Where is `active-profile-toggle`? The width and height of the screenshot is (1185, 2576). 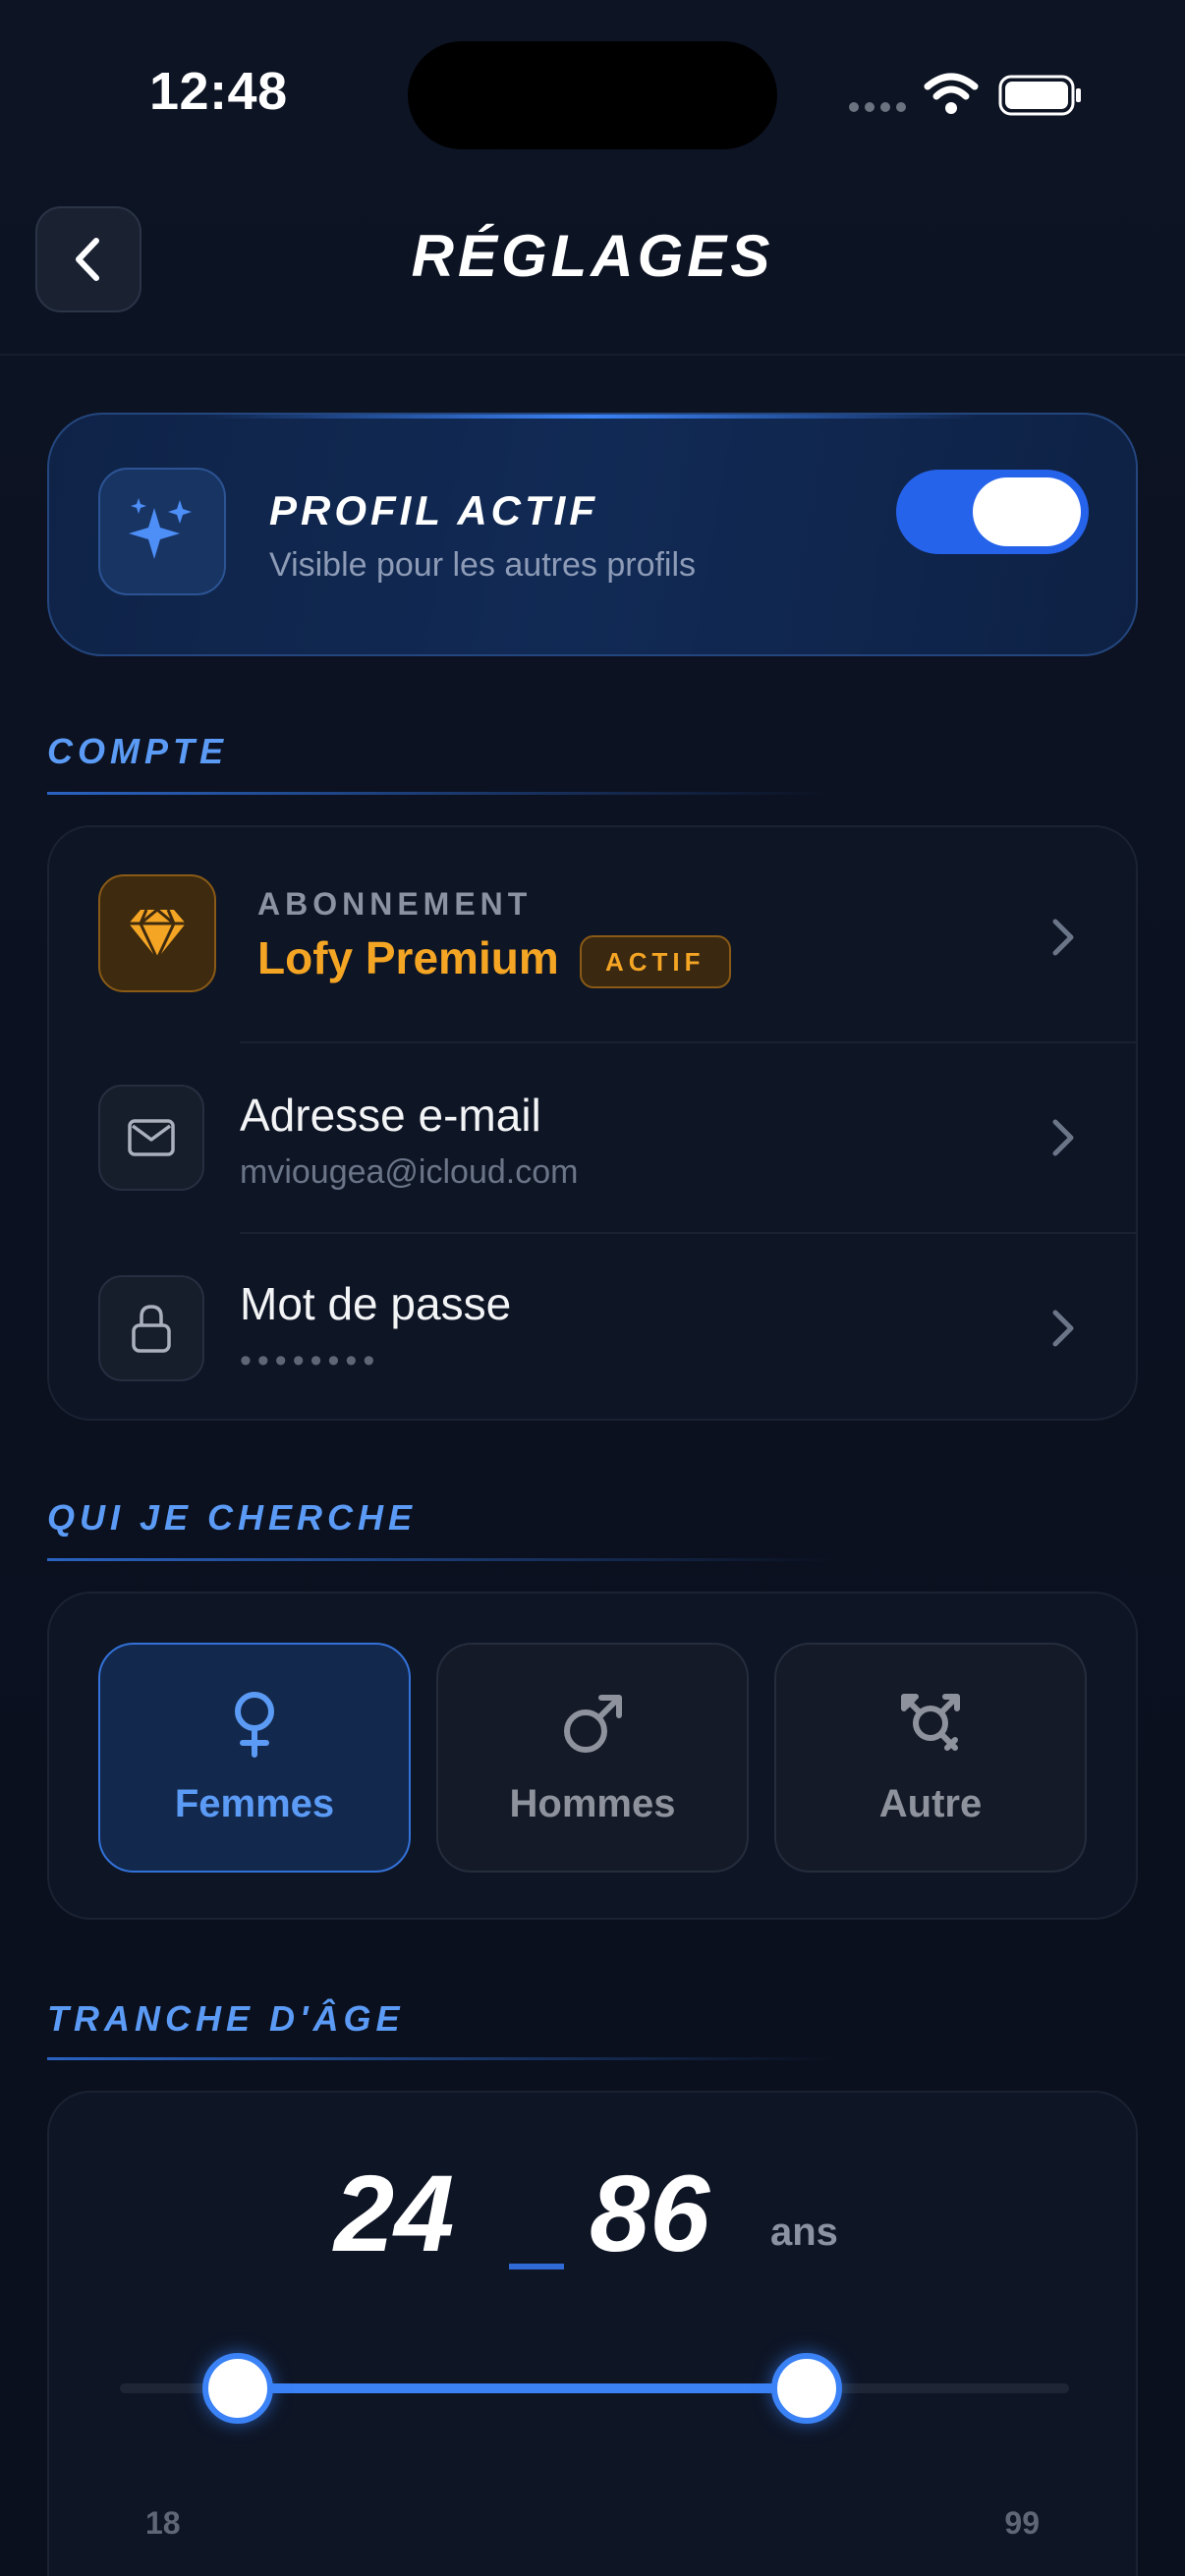 active-profile-toggle is located at coordinates (993, 512).